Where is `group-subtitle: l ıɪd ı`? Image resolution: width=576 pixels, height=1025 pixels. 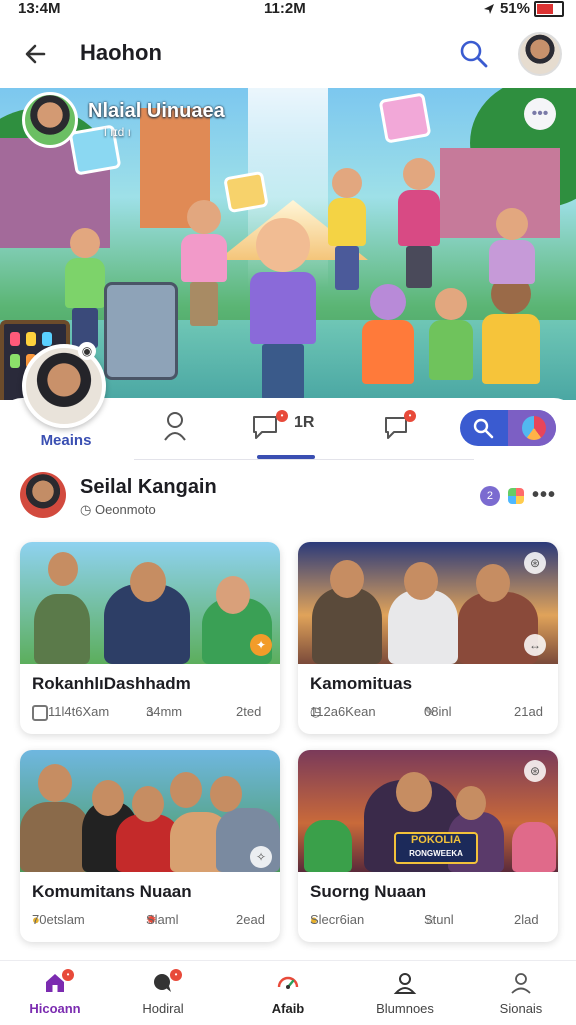
group-subtitle: l ıɪd ı is located at coordinates (117, 132).